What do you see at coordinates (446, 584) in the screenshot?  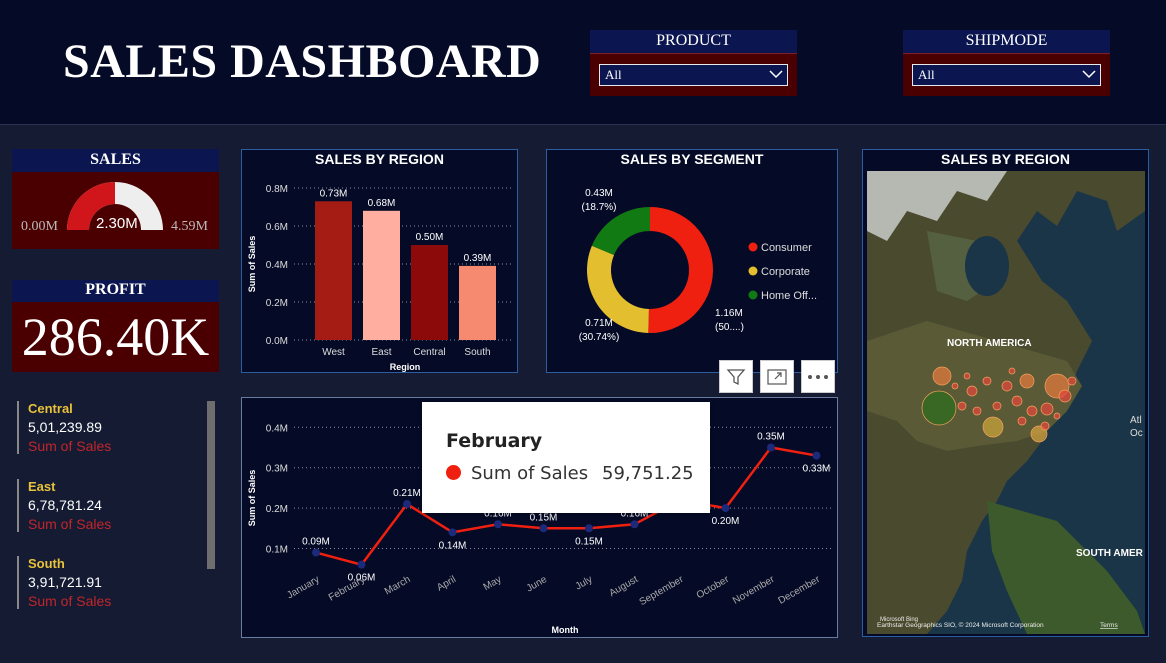 I see `line-x-tick: April` at bounding box center [446, 584].